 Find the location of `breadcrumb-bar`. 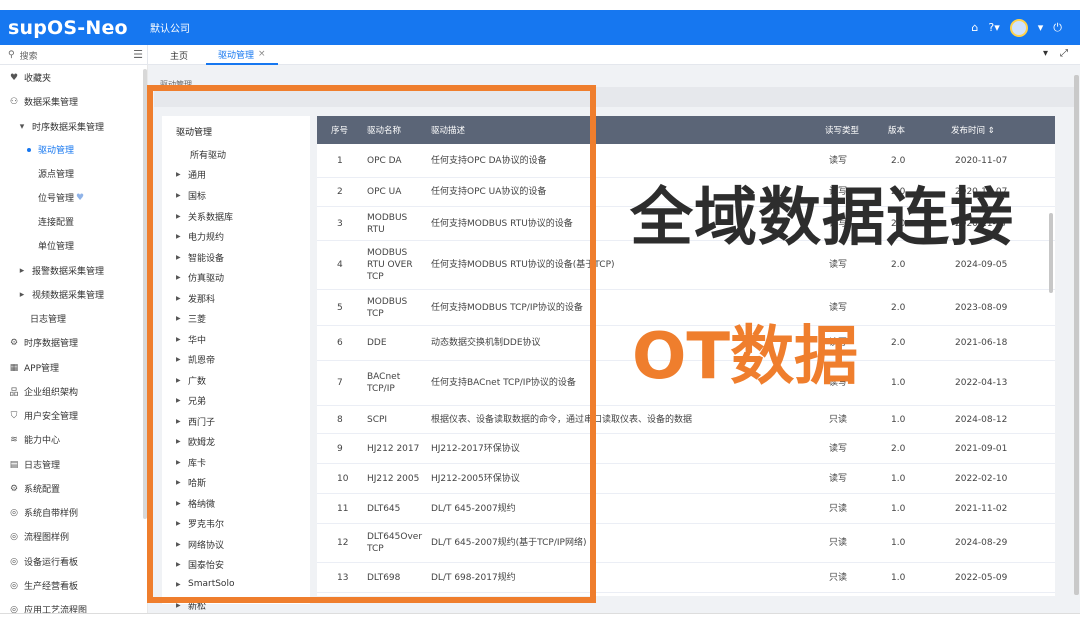

breadcrumb-bar is located at coordinates (614, 97).